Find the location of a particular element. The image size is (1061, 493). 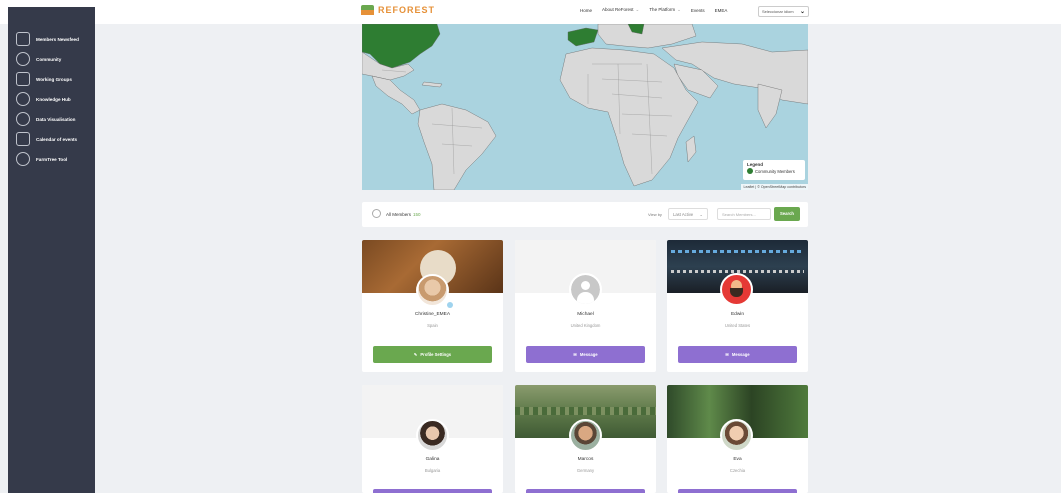

map-legend: Legend Community Members is located at coordinates (774, 170).